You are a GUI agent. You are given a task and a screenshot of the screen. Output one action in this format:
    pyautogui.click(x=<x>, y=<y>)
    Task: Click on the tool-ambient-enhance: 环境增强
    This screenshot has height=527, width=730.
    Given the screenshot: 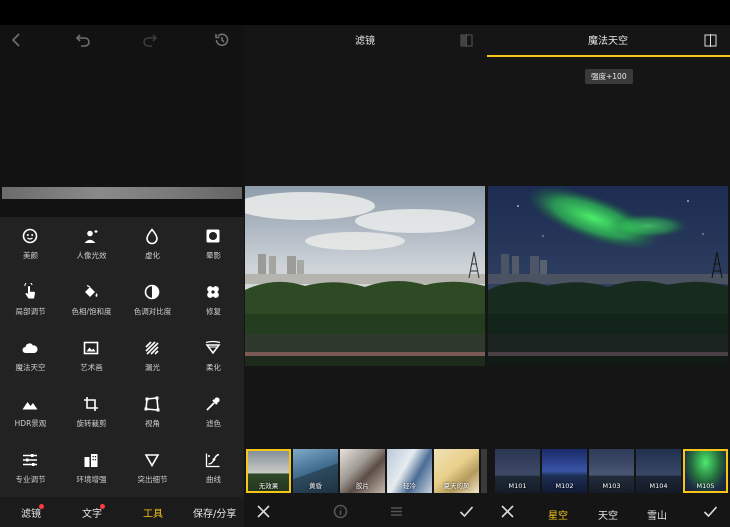 What is the action you would take?
    pyautogui.click(x=91, y=469)
    